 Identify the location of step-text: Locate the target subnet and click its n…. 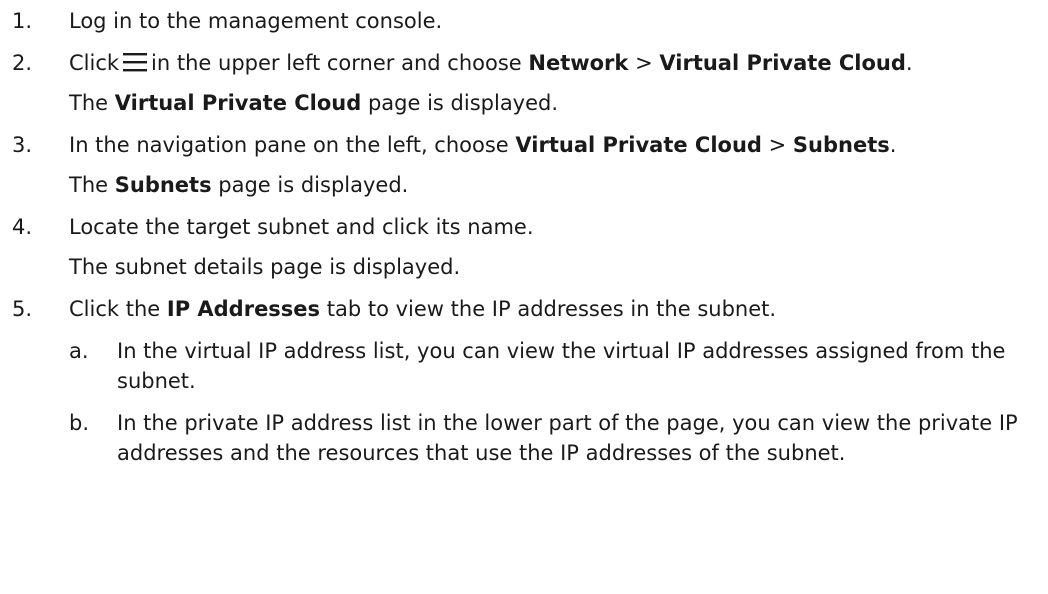
(301, 227).